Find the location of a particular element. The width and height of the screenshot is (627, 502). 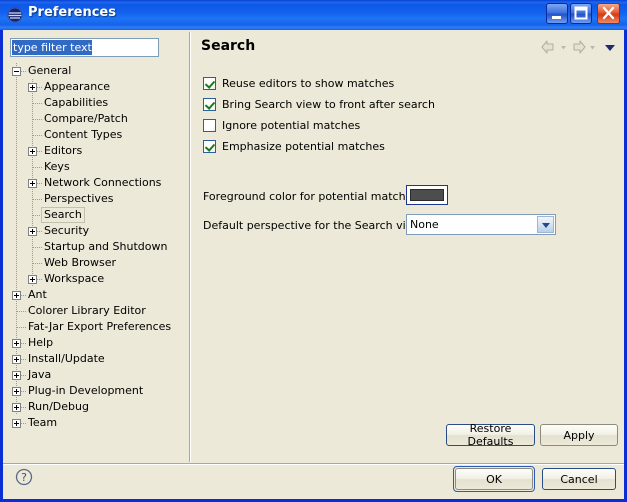

checkbox-reuse-editors-box is located at coordinates (209, 83).